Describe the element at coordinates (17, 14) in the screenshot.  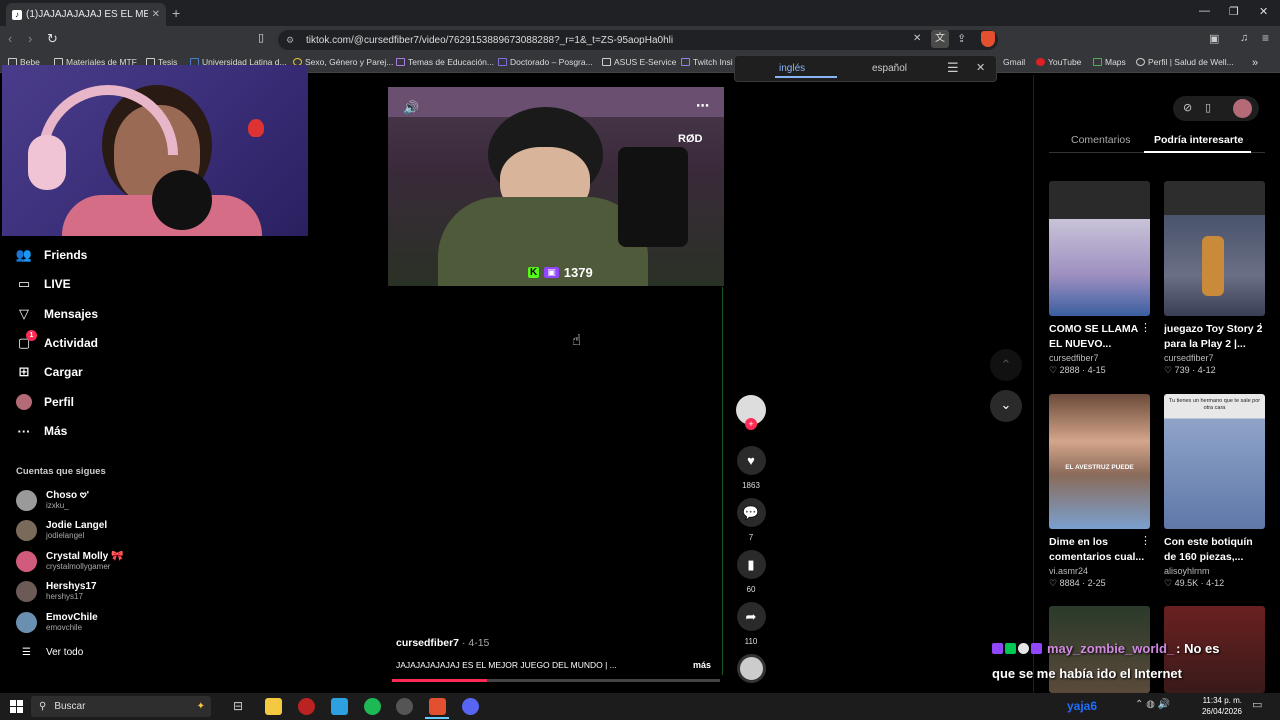
I see `tiktok-icon: ♪` at that location.